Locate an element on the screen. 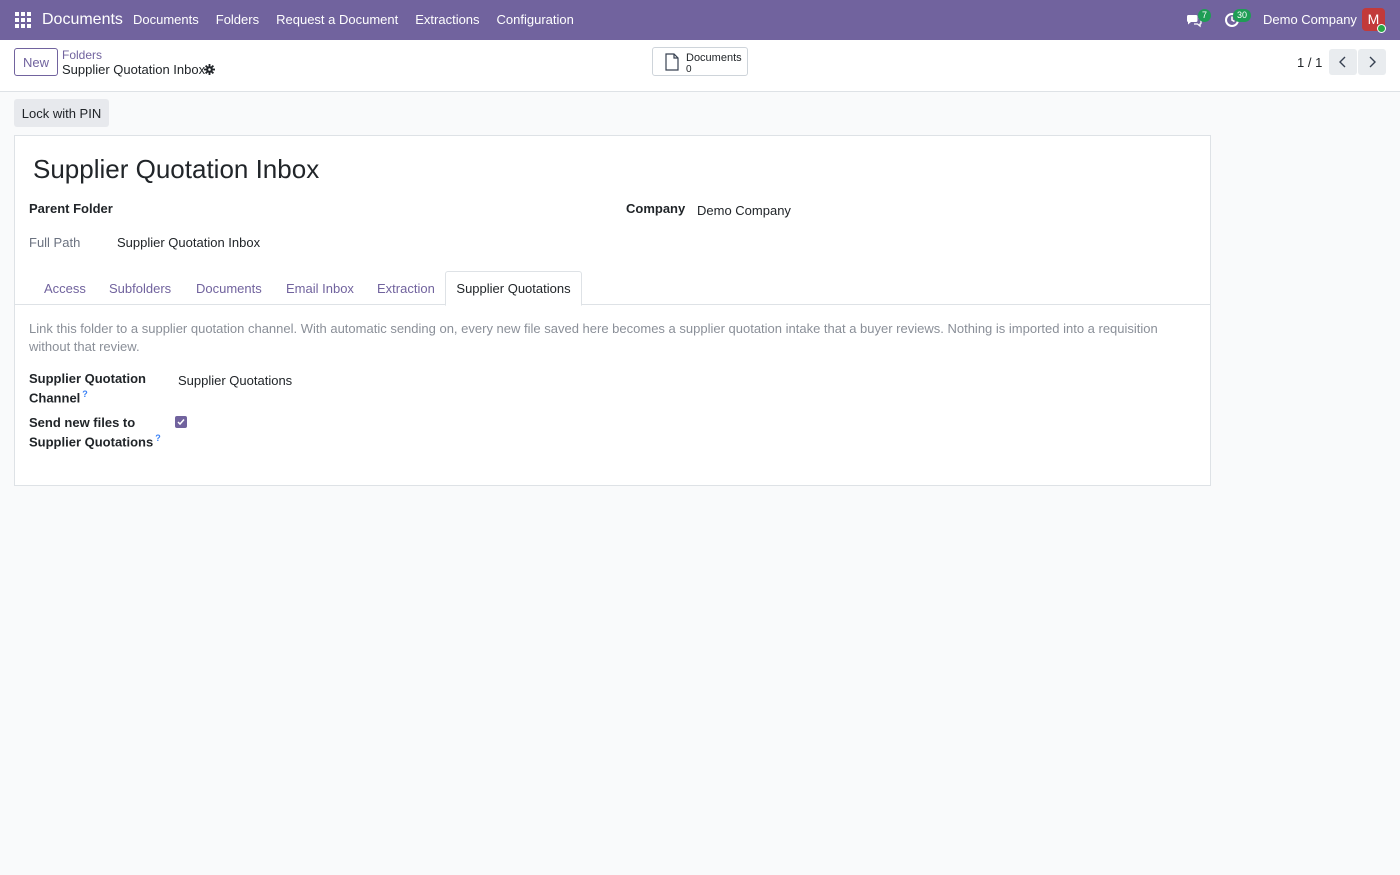 This screenshot has height=875, width=1400. lock-with-pin-button: Lock with PIN is located at coordinates (61, 113).